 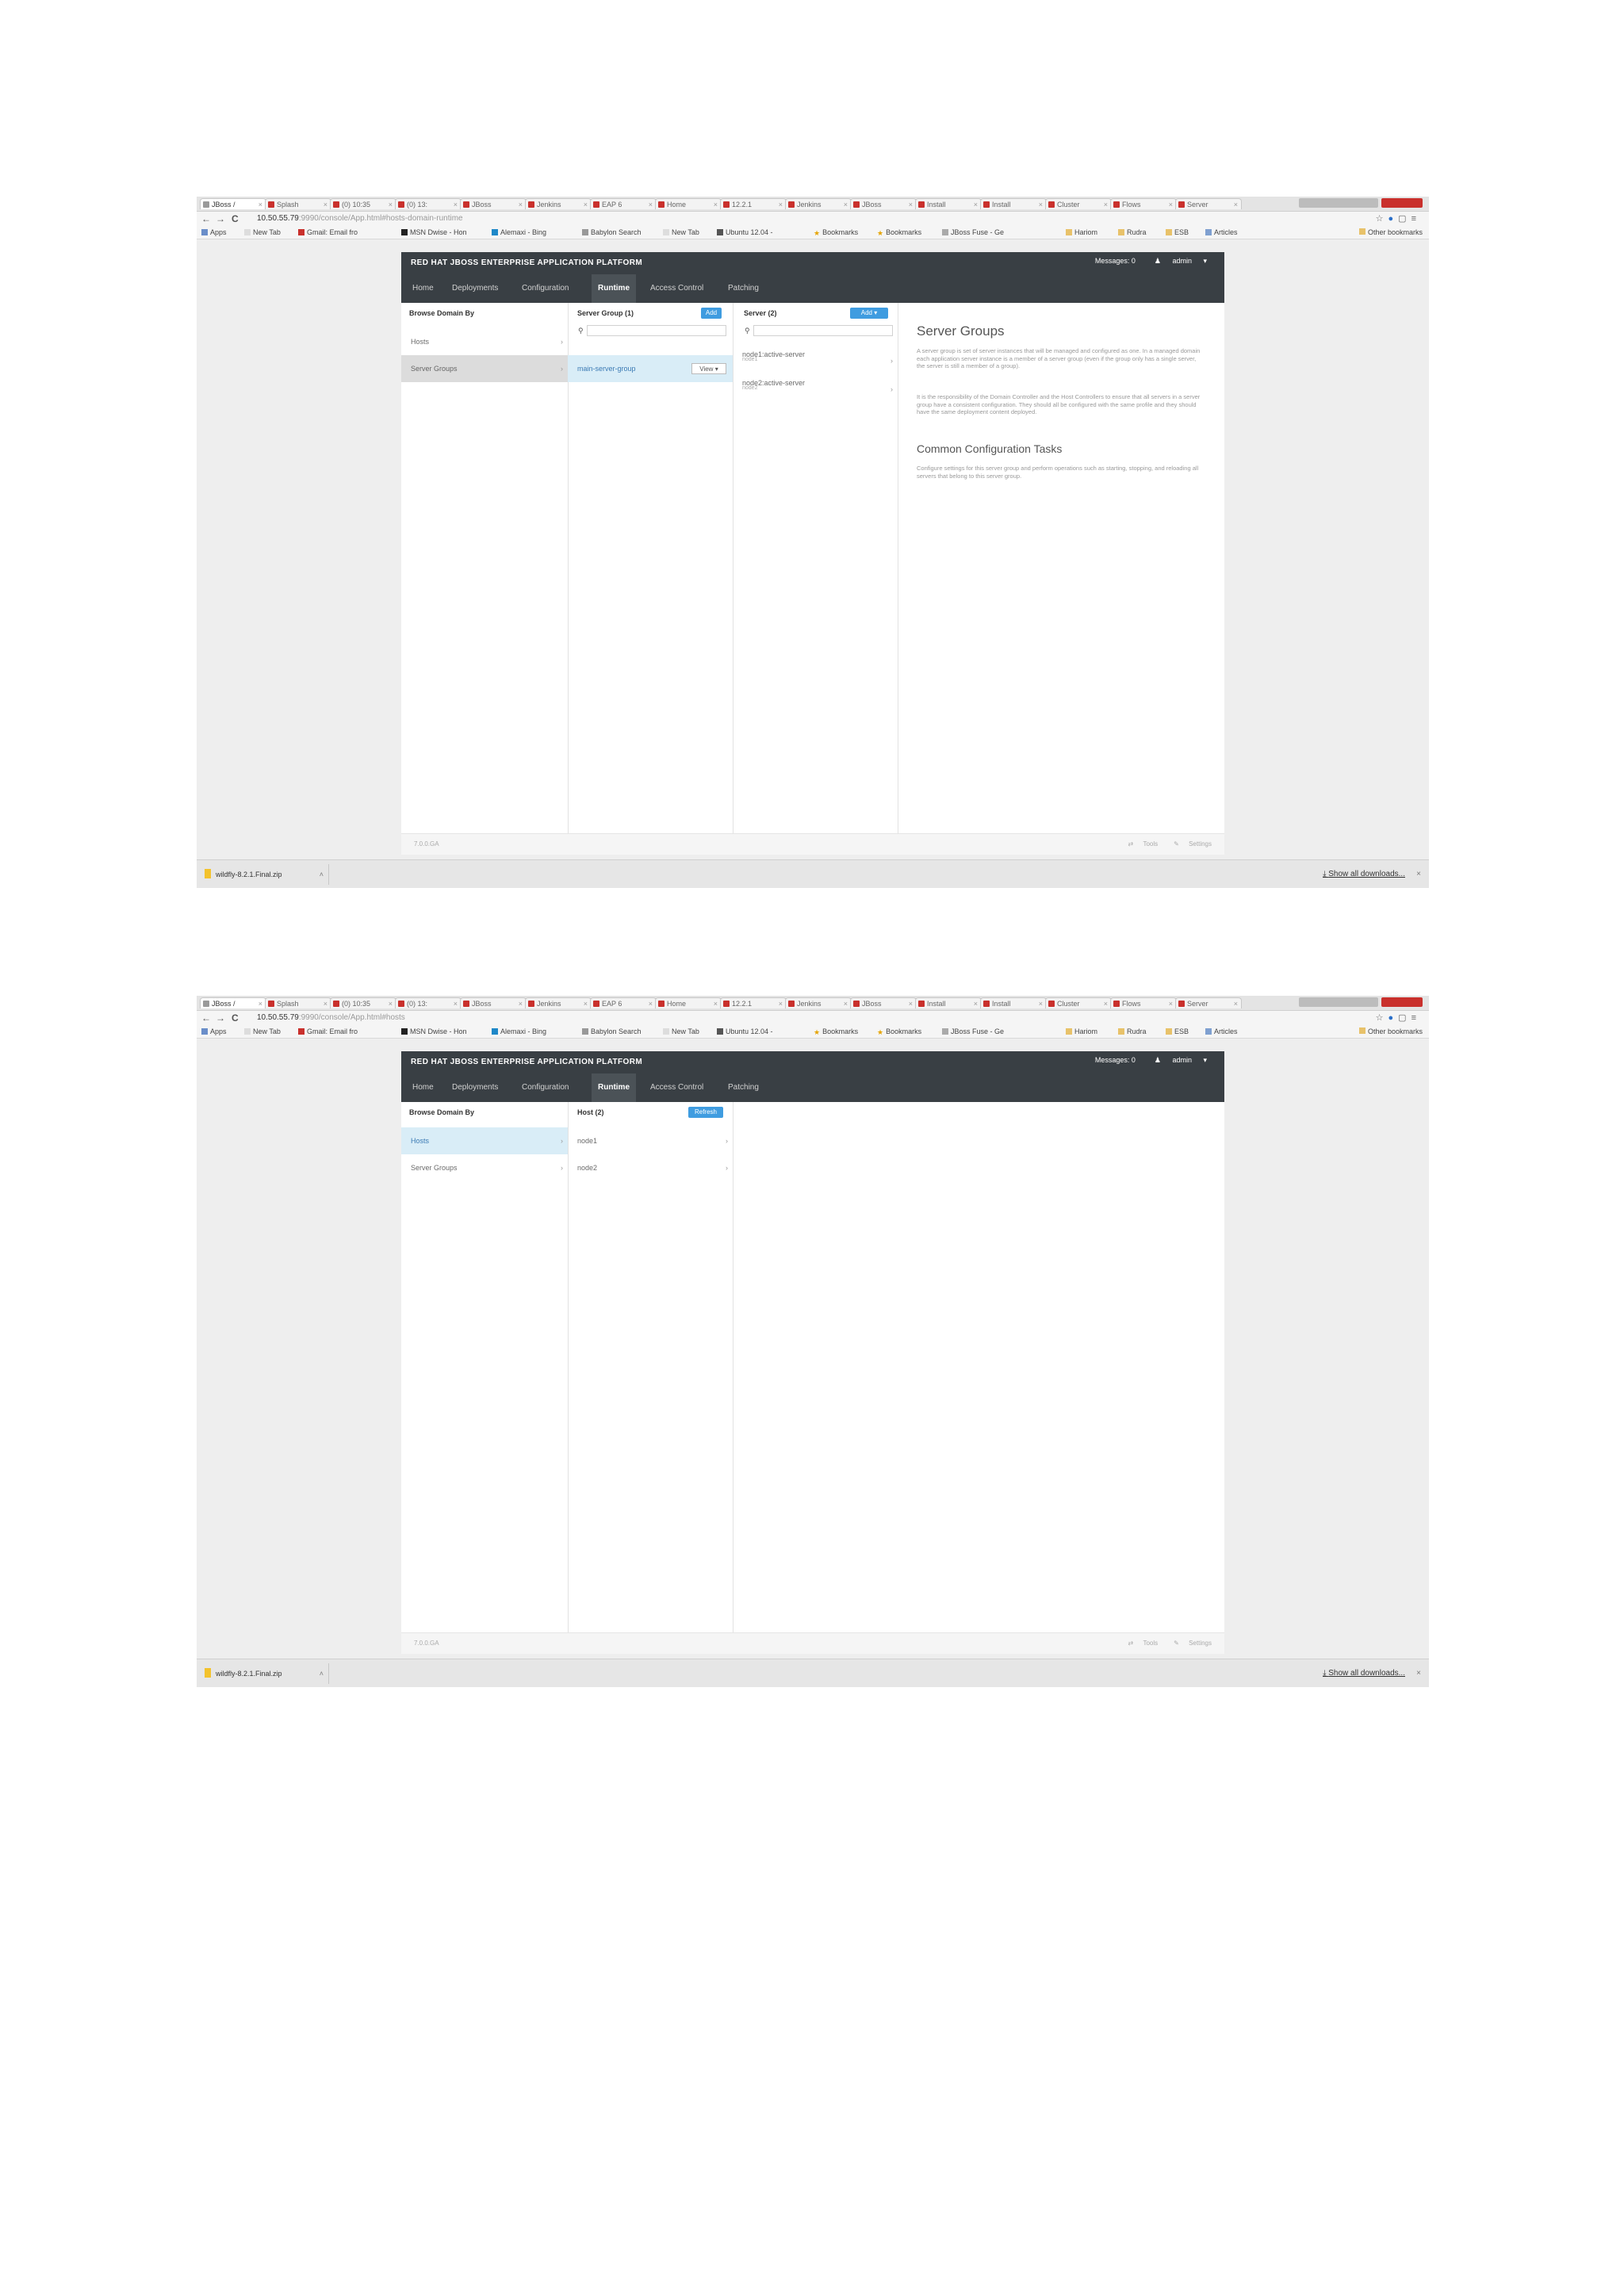 I want to click on other-bookmarks: Other bookmarks, so click(x=1390, y=232).